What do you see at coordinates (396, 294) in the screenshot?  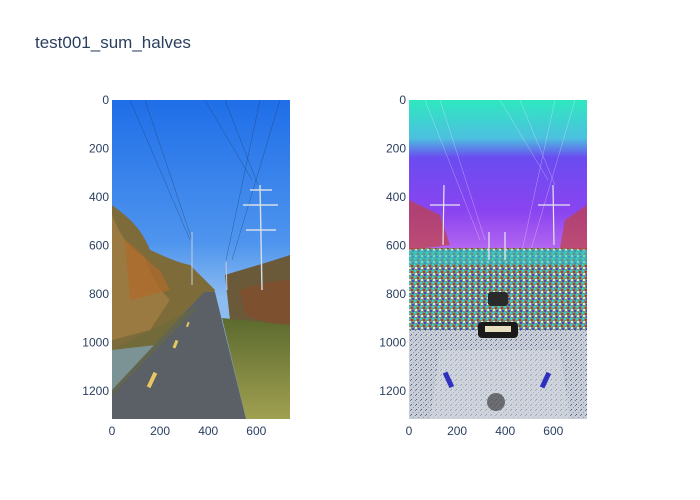 I see `right-y-tick-label: 800` at bounding box center [396, 294].